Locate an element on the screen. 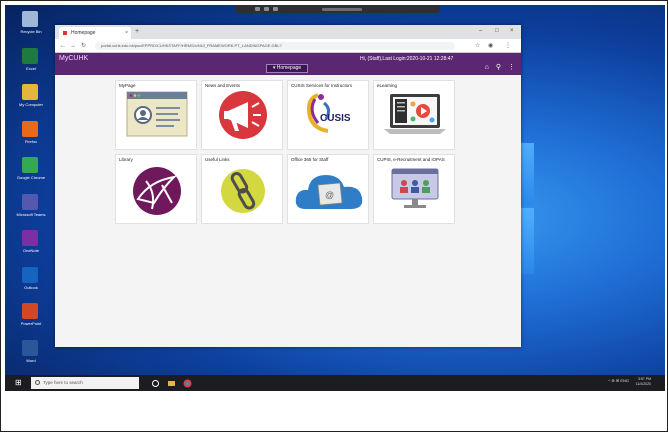 The image size is (668, 432). library-bird-icon is located at coordinates (157, 191).